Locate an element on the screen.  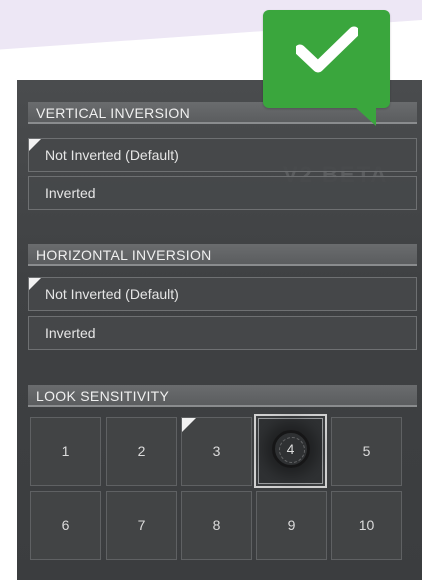
sensitivity-cell-8: 8 is located at coordinates (216, 525).